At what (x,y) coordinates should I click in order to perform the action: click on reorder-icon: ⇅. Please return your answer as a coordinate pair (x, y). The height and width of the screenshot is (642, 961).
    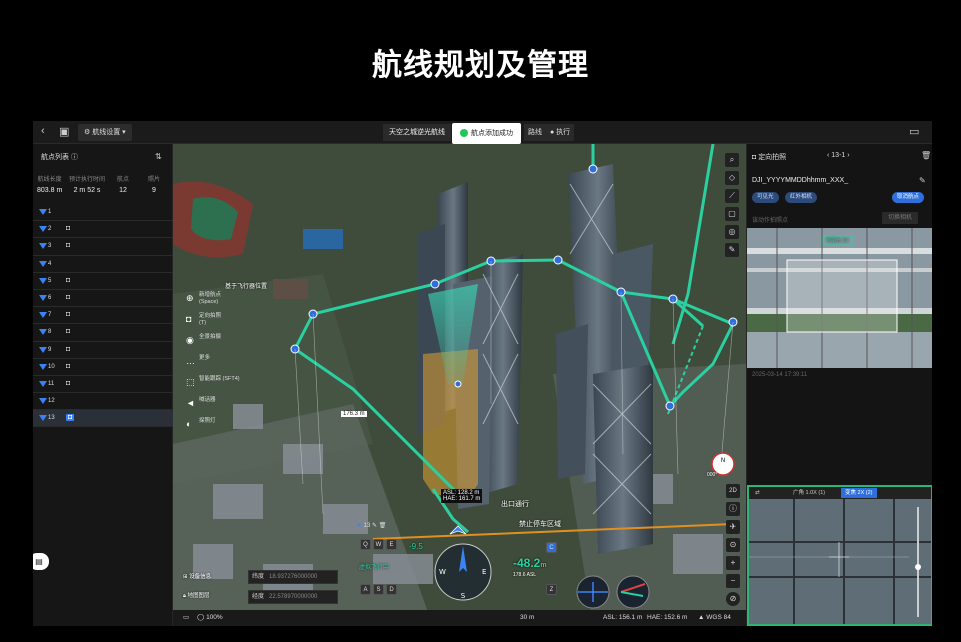
    Looking at the image, I should click on (158, 156).